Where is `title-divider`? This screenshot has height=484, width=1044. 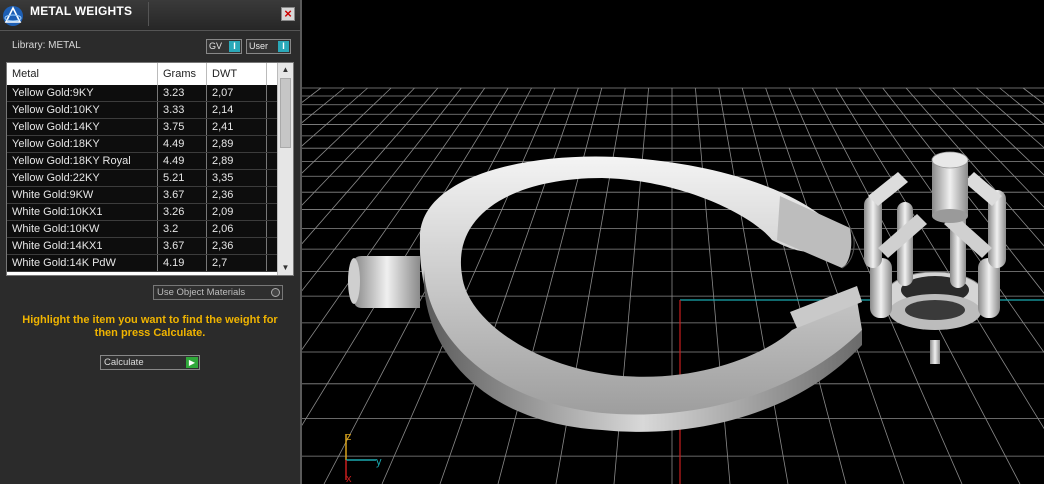 title-divider is located at coordinates (148, 14).